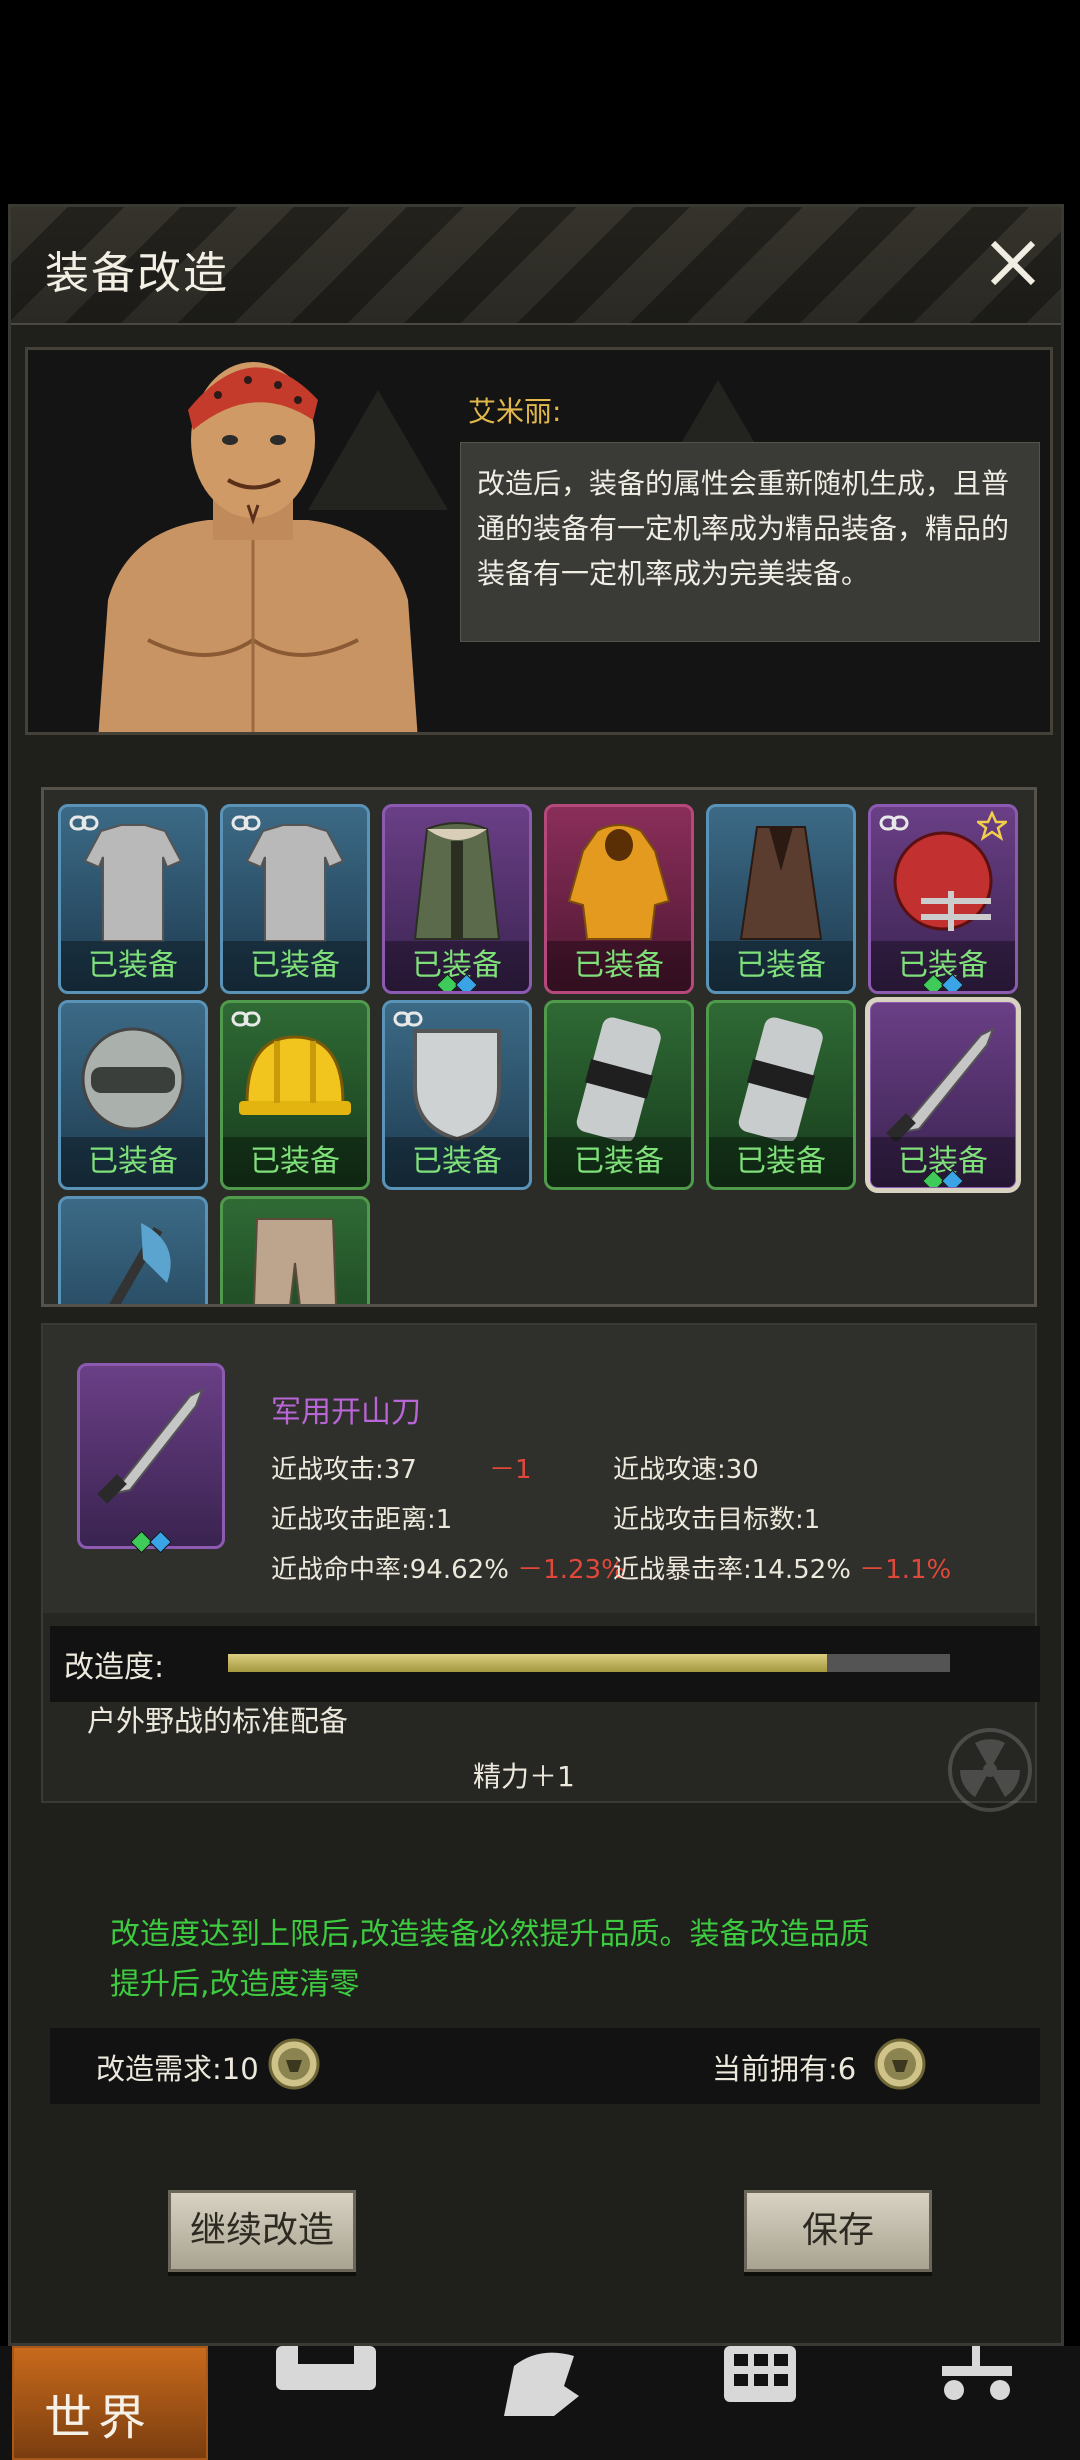 Image resolution: width=1080 pixels, height=2460 pixels. Describe the element at coordinates (784, 2069) in the screenshot. I see `requirement-have: 当前拥有:6` at that location.